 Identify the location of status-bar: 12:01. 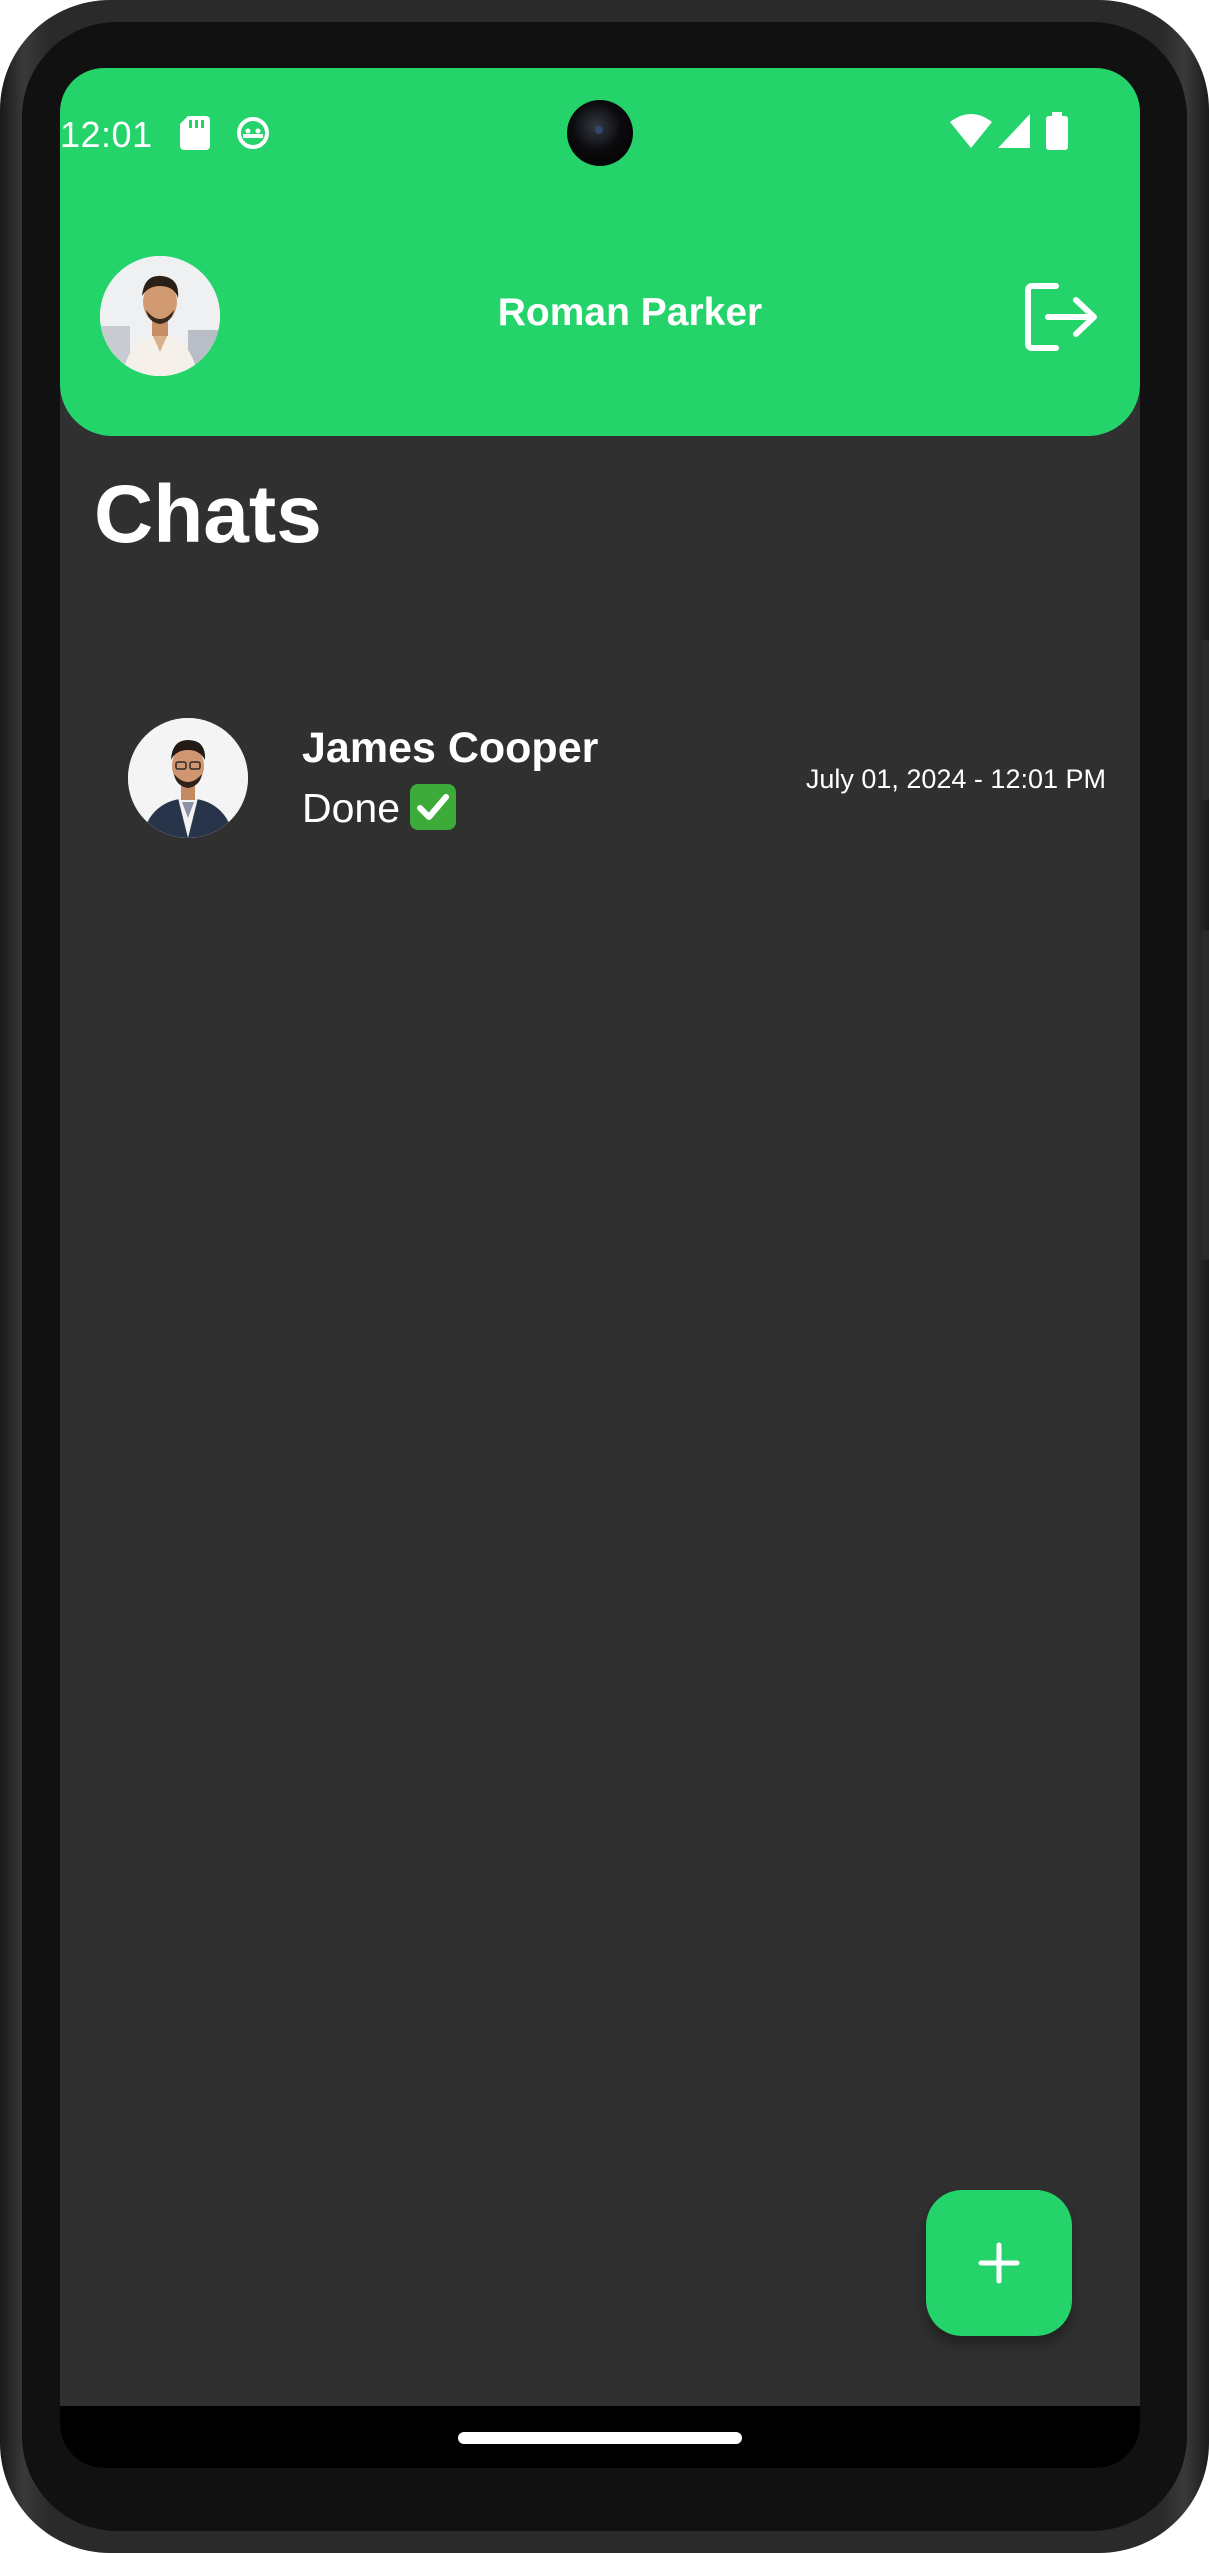
(600, 133).